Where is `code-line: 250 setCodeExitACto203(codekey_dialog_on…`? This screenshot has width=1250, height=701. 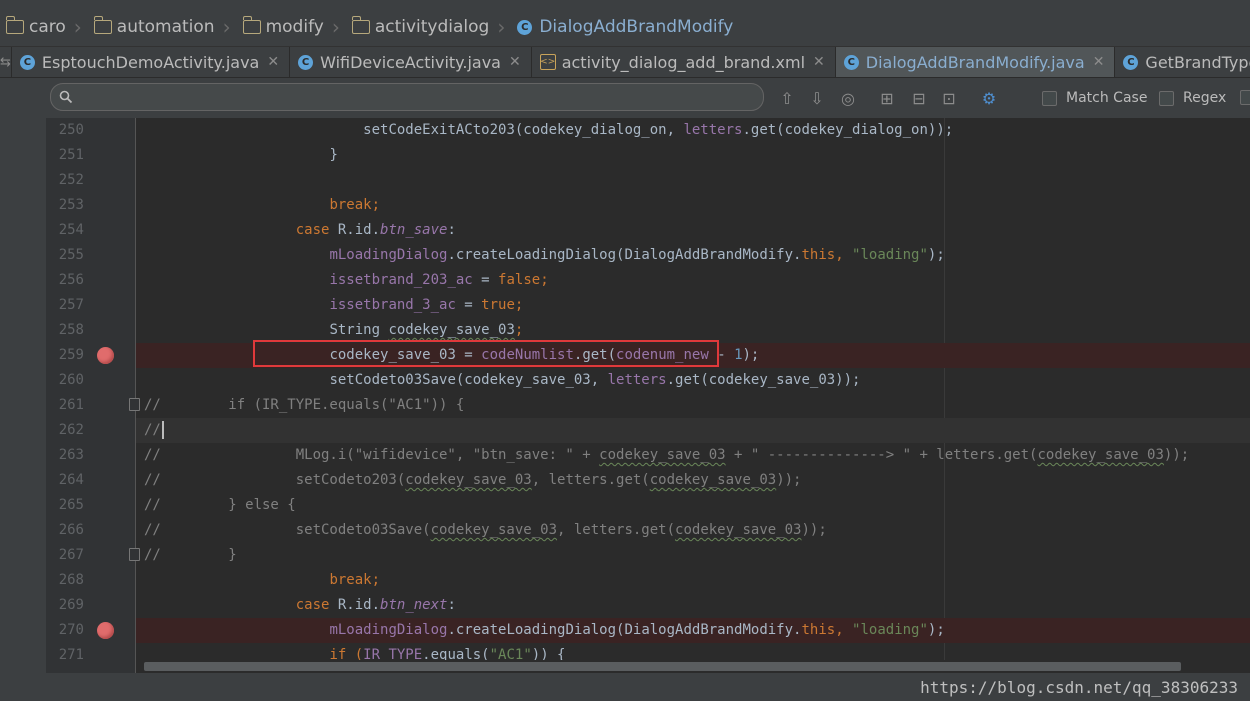
code-line: 250 setCodeExitACto203(codekey_dialog_on… is located at coordinates (648, 130).